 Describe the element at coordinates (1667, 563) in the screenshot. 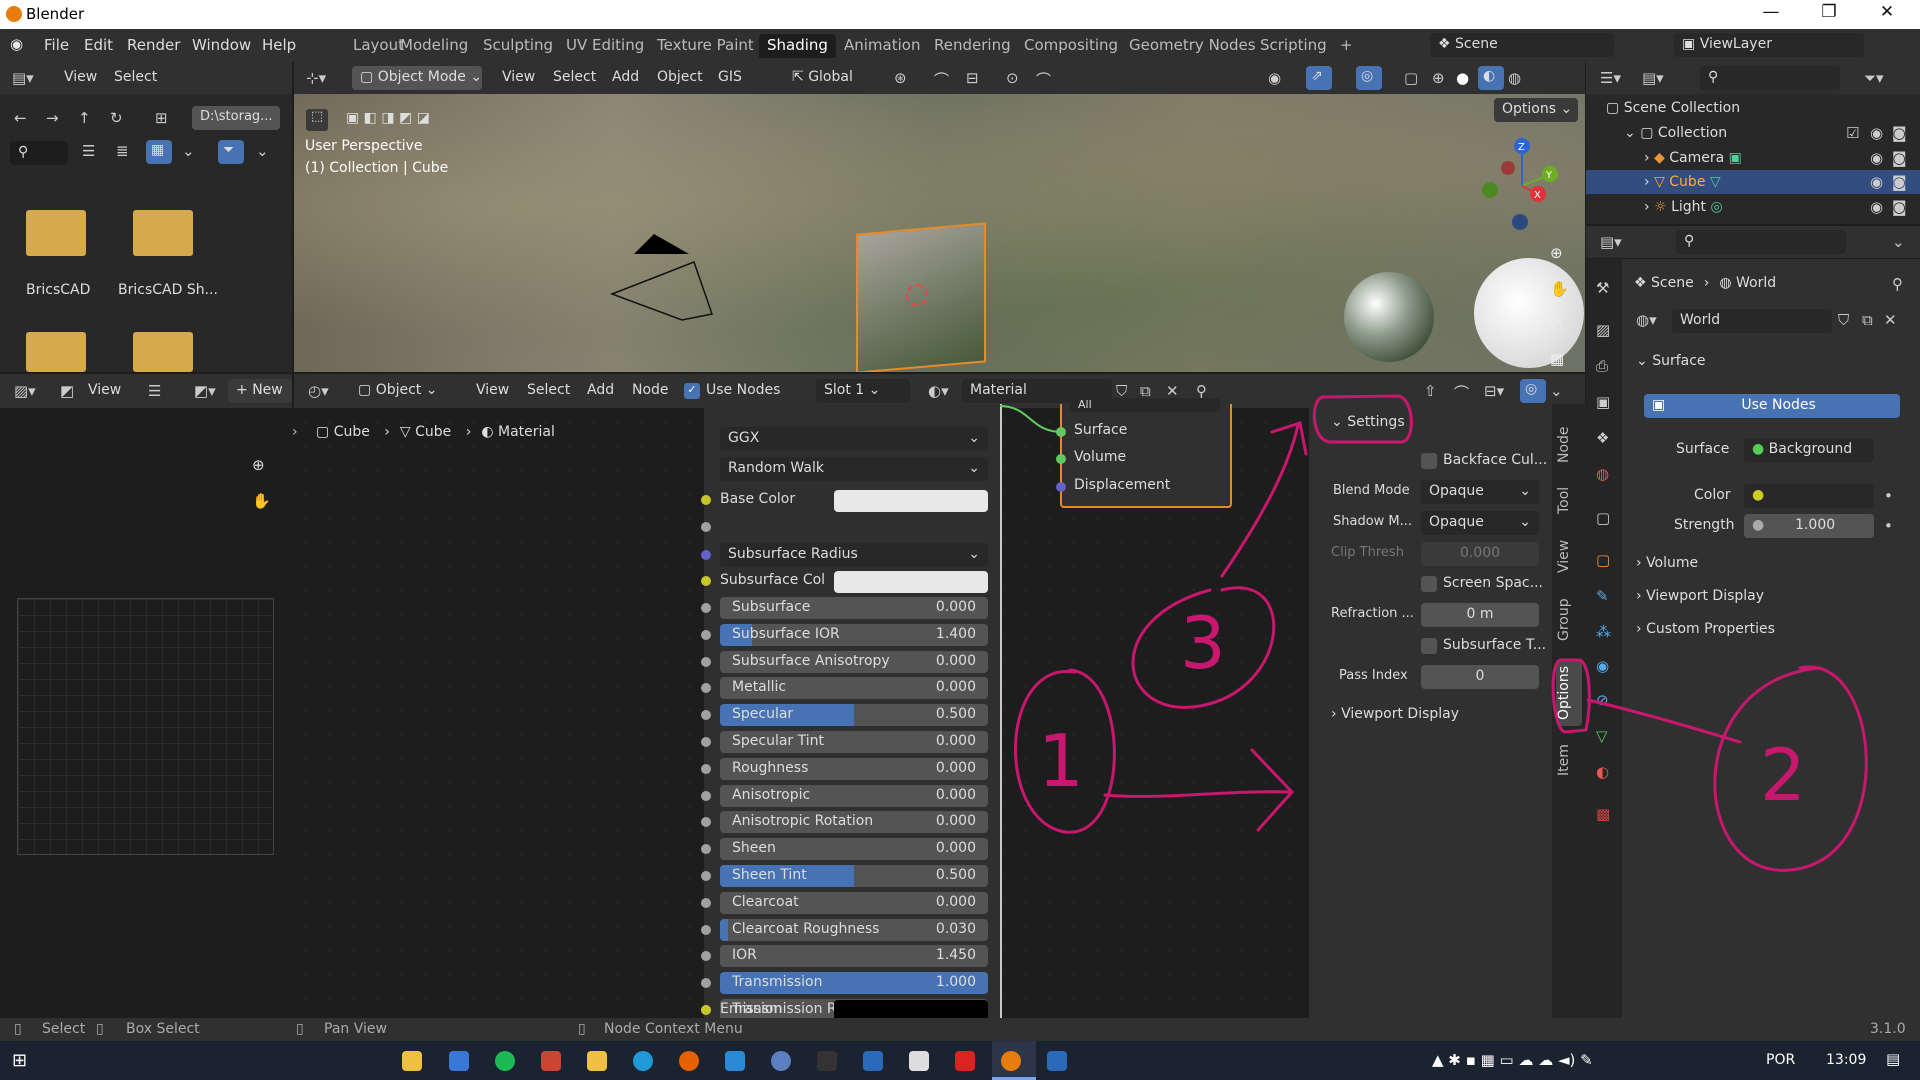

I see `volume-panel-header: › Volume` at that location.